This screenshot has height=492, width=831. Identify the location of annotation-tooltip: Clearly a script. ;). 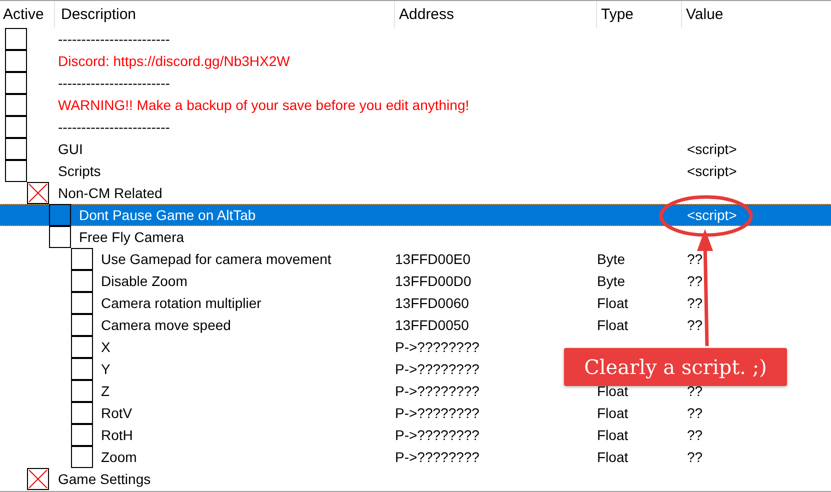
(675, 367).